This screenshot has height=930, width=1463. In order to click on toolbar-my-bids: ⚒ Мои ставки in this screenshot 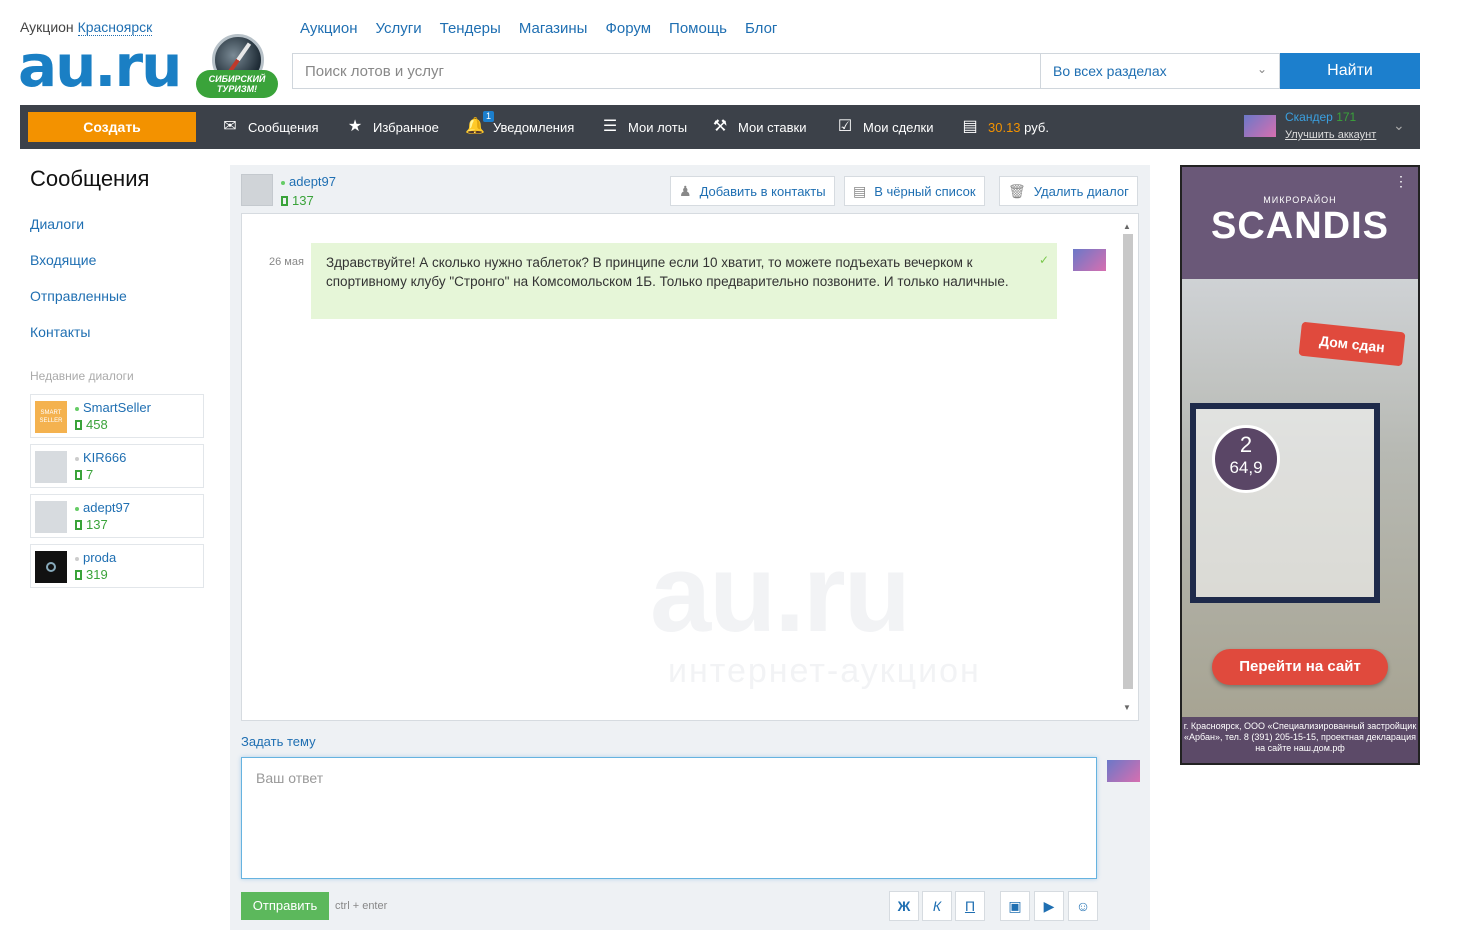, I will do `click(758, 127)`.